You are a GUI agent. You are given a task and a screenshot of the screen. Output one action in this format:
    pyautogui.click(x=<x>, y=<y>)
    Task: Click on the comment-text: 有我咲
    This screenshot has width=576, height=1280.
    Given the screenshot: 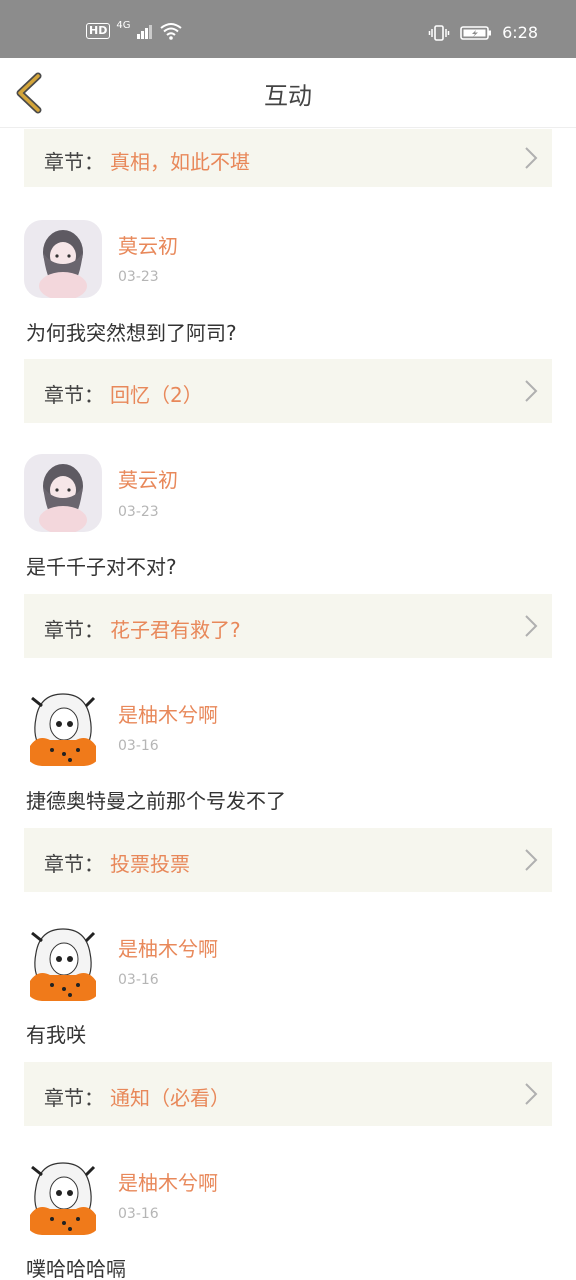 What is the action you would take?
    pyautogui.click(x=56, y=1035)
    